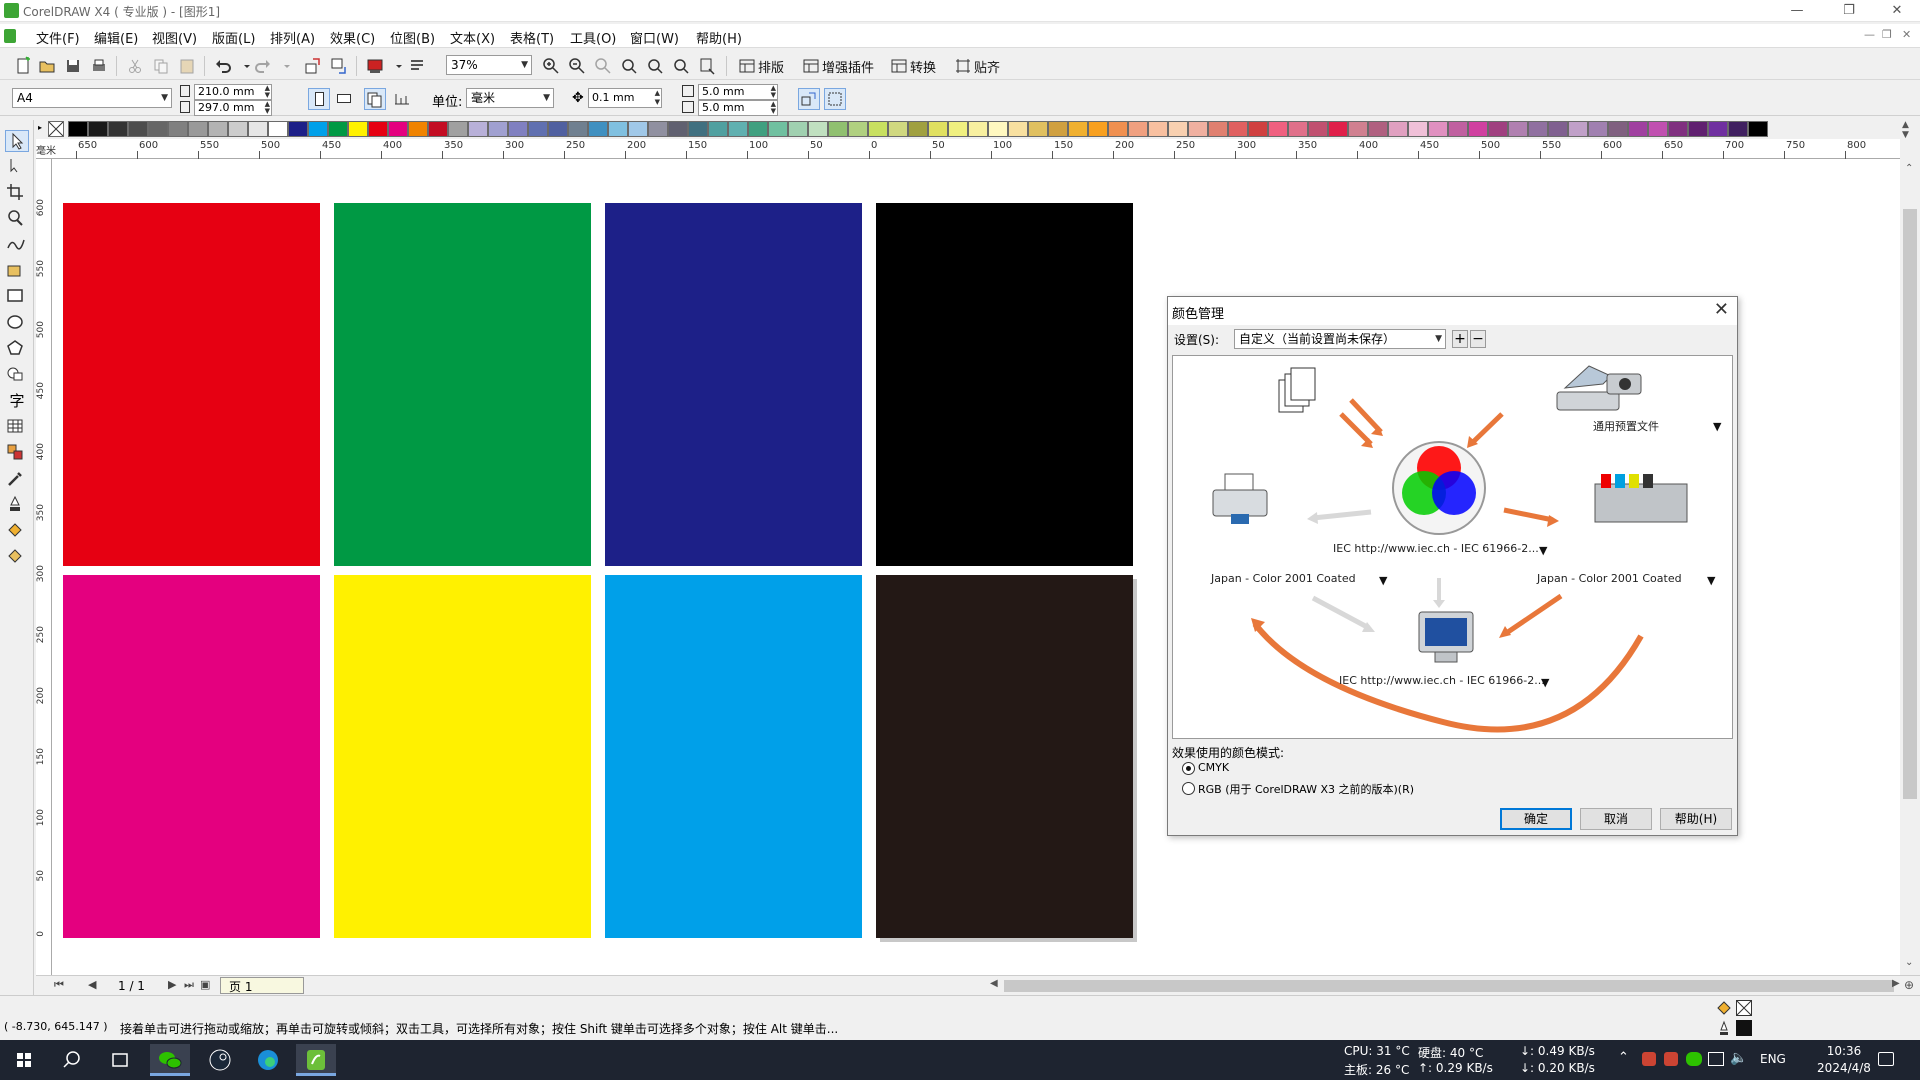 The height and width of the screenshot is (1080, 1920). What do you see at coordinates (189, 985) in the screenshot?
I see `last-page-icon: ⏭` at bounding box center [189, 985].